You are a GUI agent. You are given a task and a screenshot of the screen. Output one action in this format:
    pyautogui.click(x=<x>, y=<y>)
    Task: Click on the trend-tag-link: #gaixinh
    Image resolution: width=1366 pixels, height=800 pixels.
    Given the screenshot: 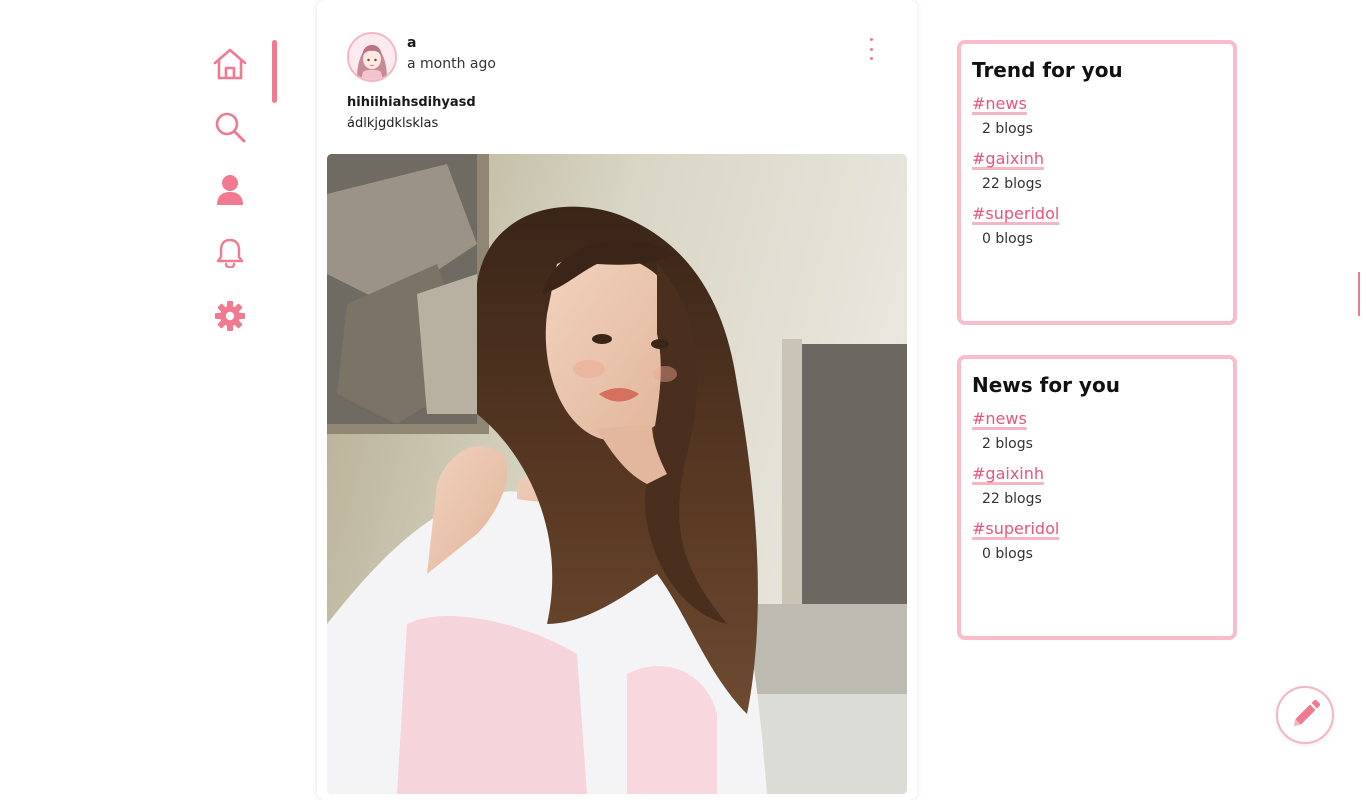 What is the action you would take?
    pyautogui.click(x=1008, y=158)
    